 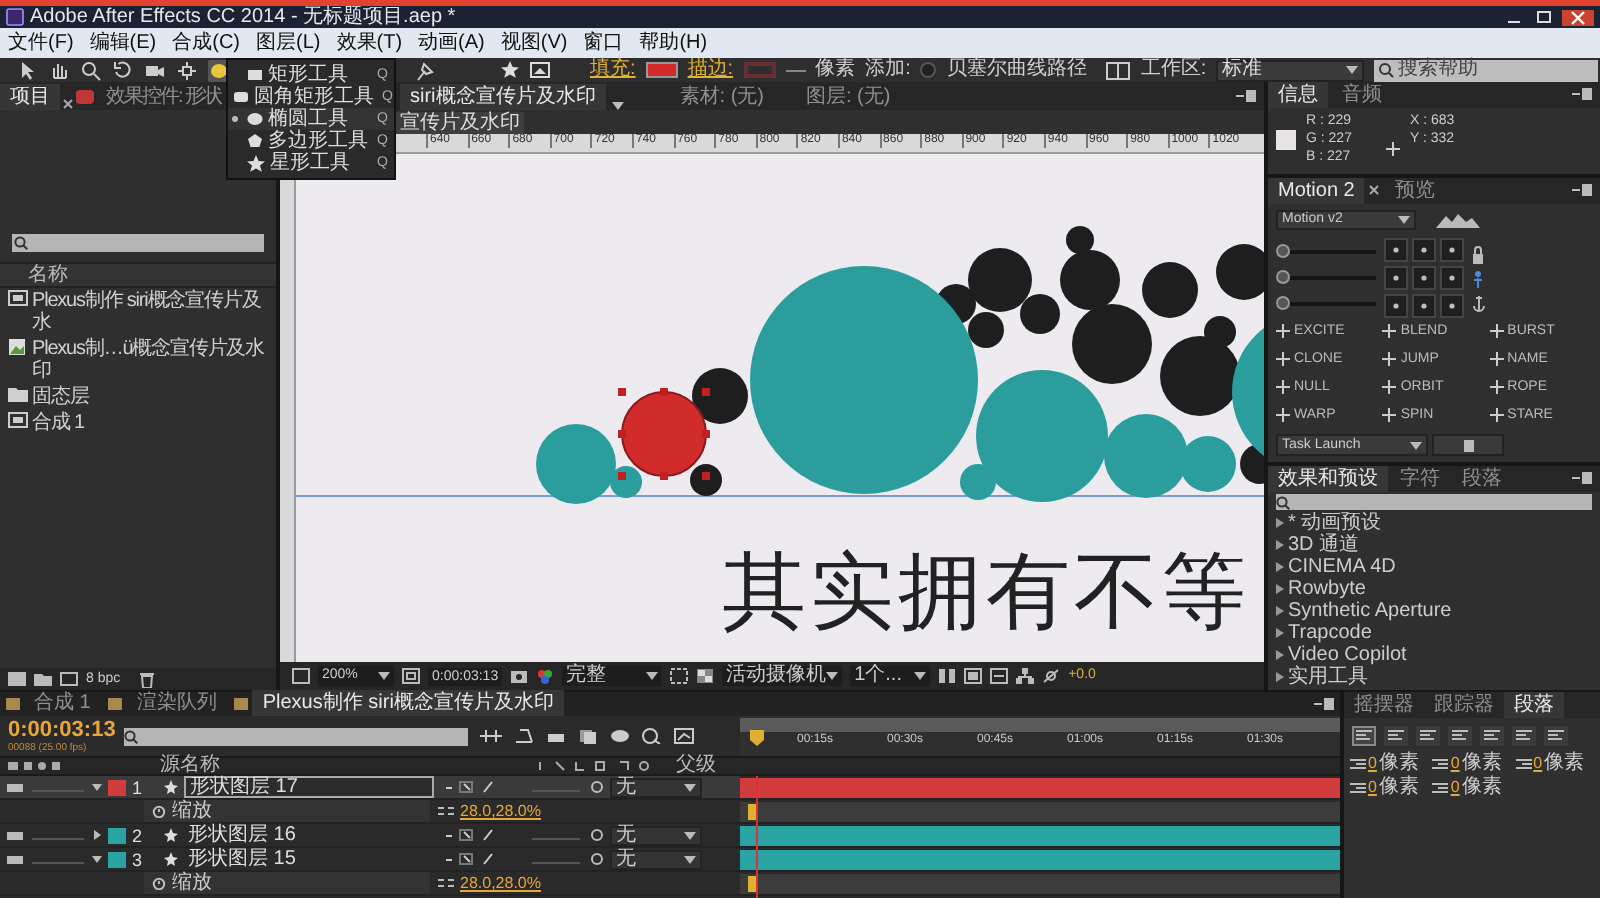 What do you see at coordinates (43, 679) in the screenshot?
I see `new-folder-icon` at bounding box center [43, 679].